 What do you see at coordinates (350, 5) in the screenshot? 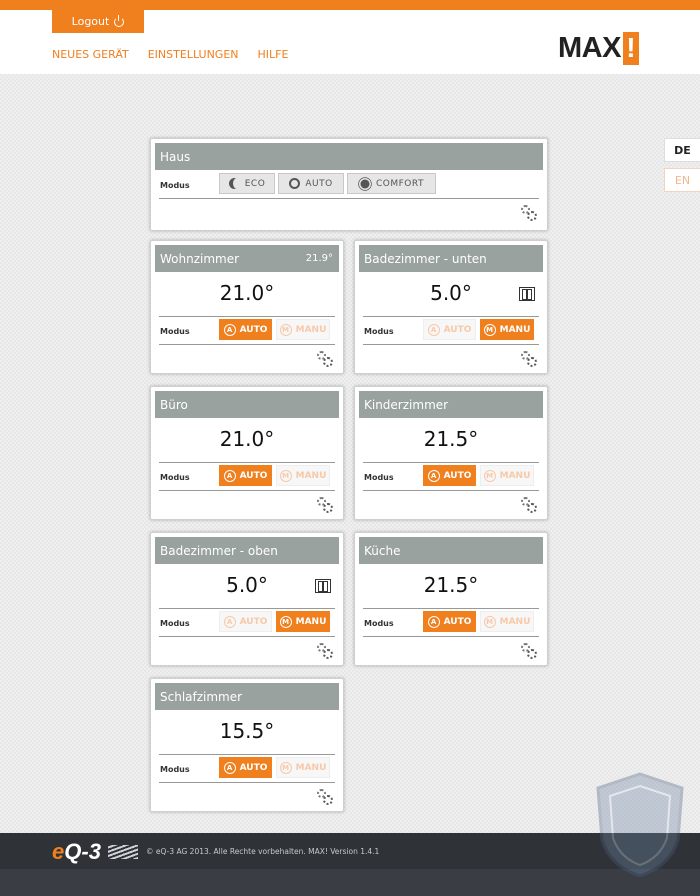
I see `top-accent-bar` at bounding box center [350, 5].